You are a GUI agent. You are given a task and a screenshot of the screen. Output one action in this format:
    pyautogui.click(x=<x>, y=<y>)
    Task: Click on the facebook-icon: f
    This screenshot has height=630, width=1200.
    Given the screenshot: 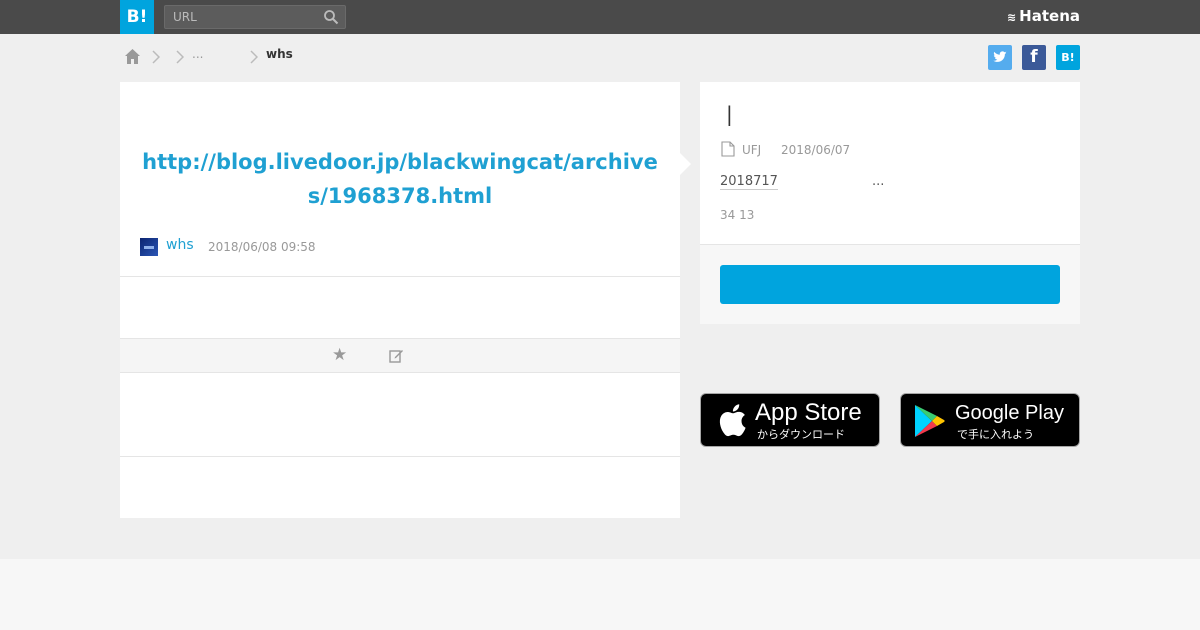 What is the action you would take?
    pyautogui.click(x=1034, y=57)
    